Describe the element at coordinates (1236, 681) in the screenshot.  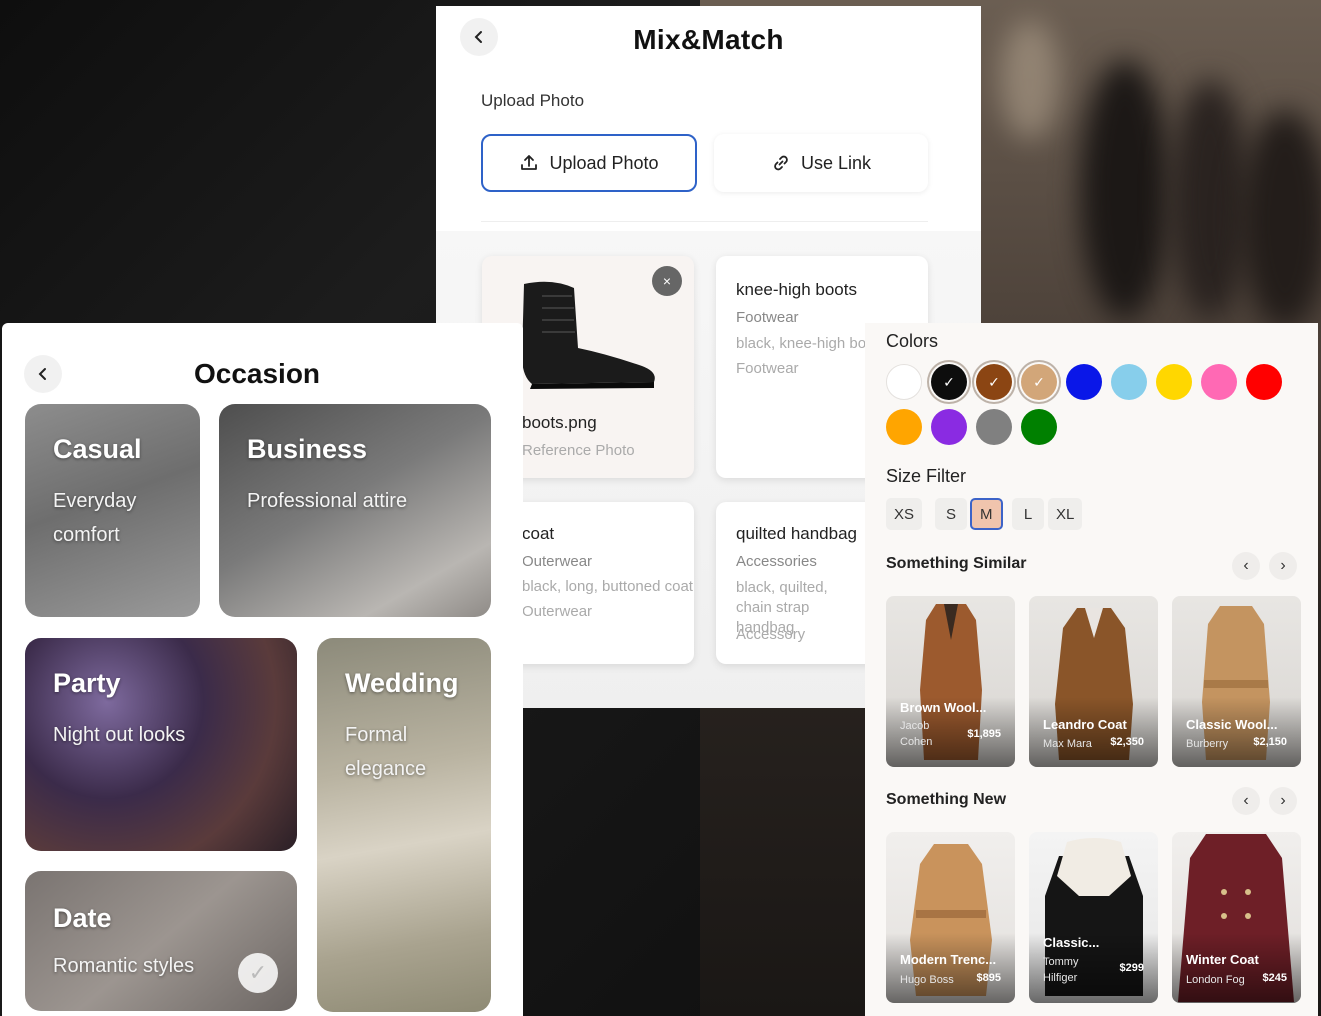
I see `product-card: Classic Wool... Burberry $2,150` at that location.